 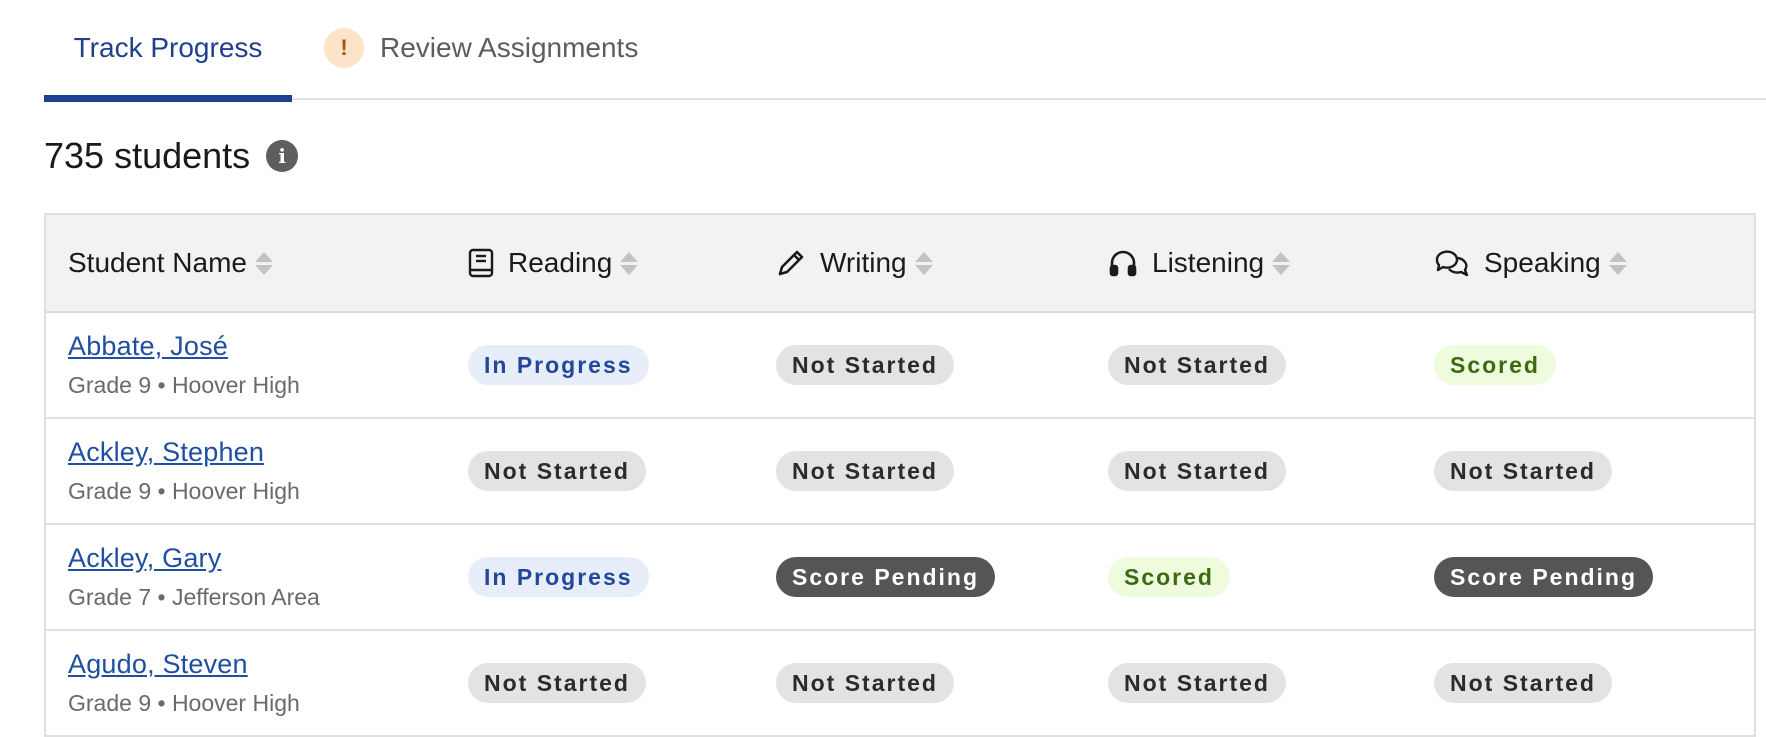 What do you see at coordinates (147, 155) in the screenshot?
I see `student-count-title: 735 students` at bounding box center [147, 155].